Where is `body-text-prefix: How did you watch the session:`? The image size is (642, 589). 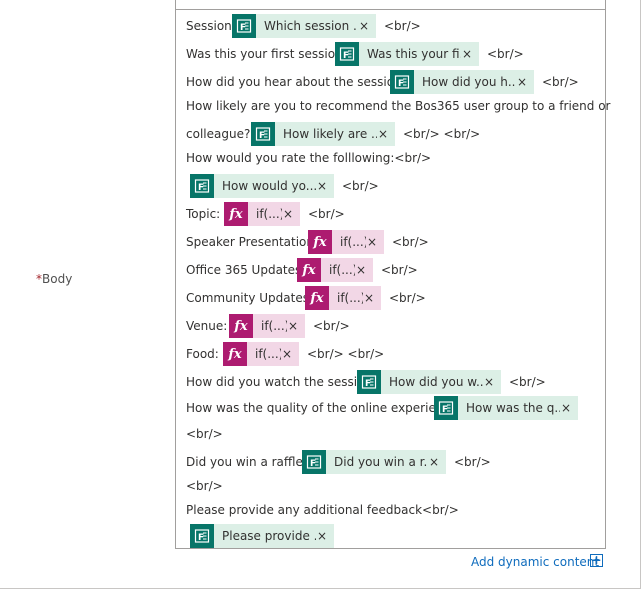 body-text-prefix: How did you watch the session: is located at coordinates (281, 382).